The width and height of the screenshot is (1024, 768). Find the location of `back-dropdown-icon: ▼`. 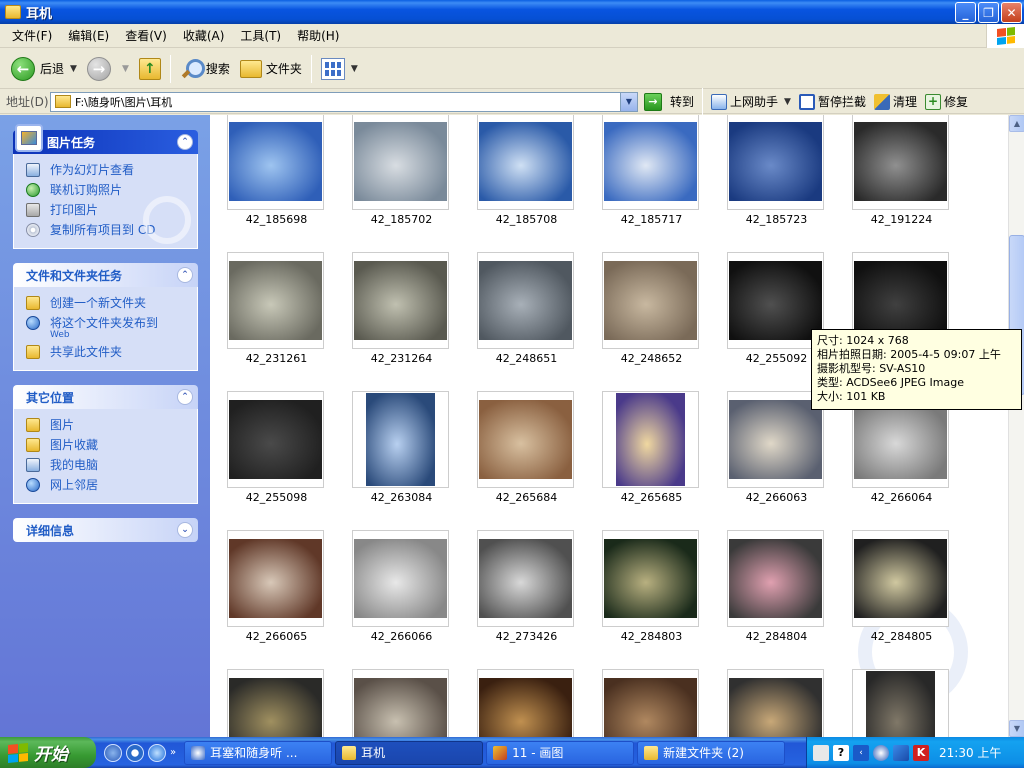

back-dropdown-icon: ▼ is located at coordinates (73, 69).